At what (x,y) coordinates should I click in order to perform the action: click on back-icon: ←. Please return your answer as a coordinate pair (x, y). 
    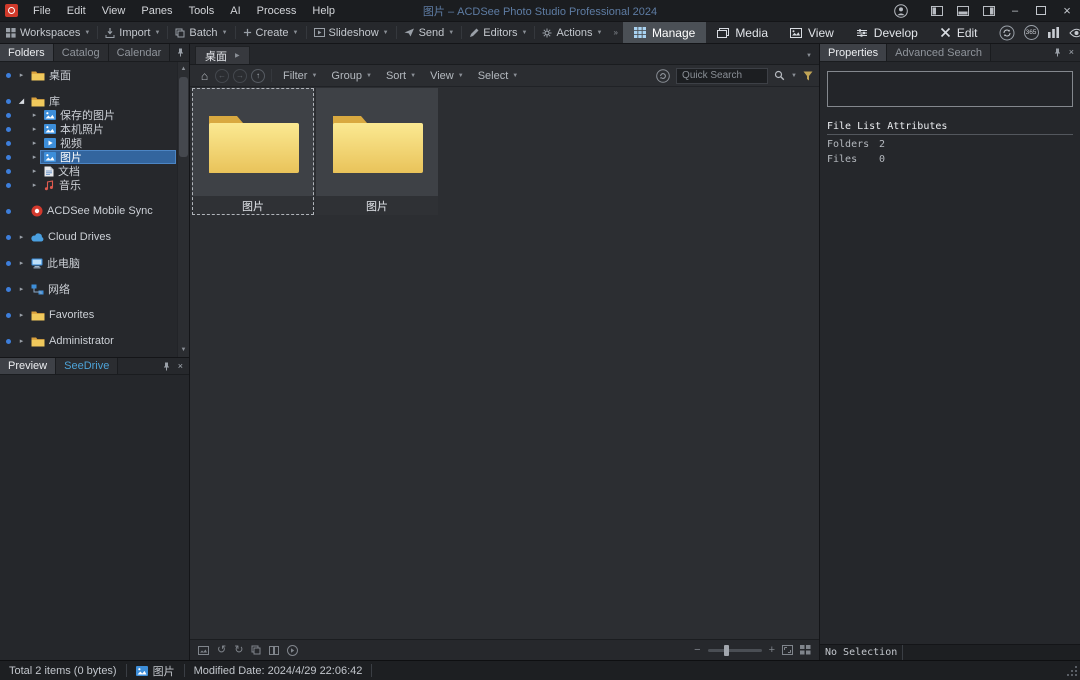
    Looking at the image, I should click on (222, 75).